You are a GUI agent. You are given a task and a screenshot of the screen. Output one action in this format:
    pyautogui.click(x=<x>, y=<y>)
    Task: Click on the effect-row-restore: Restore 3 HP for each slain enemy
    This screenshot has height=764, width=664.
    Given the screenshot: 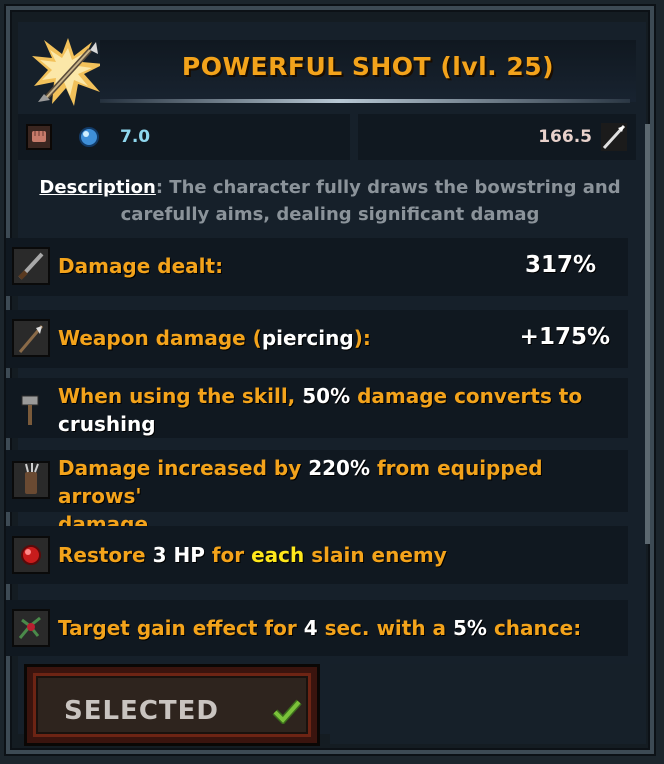 What is the action you would take?
    pyautogui.click(x=317, y=555)
    